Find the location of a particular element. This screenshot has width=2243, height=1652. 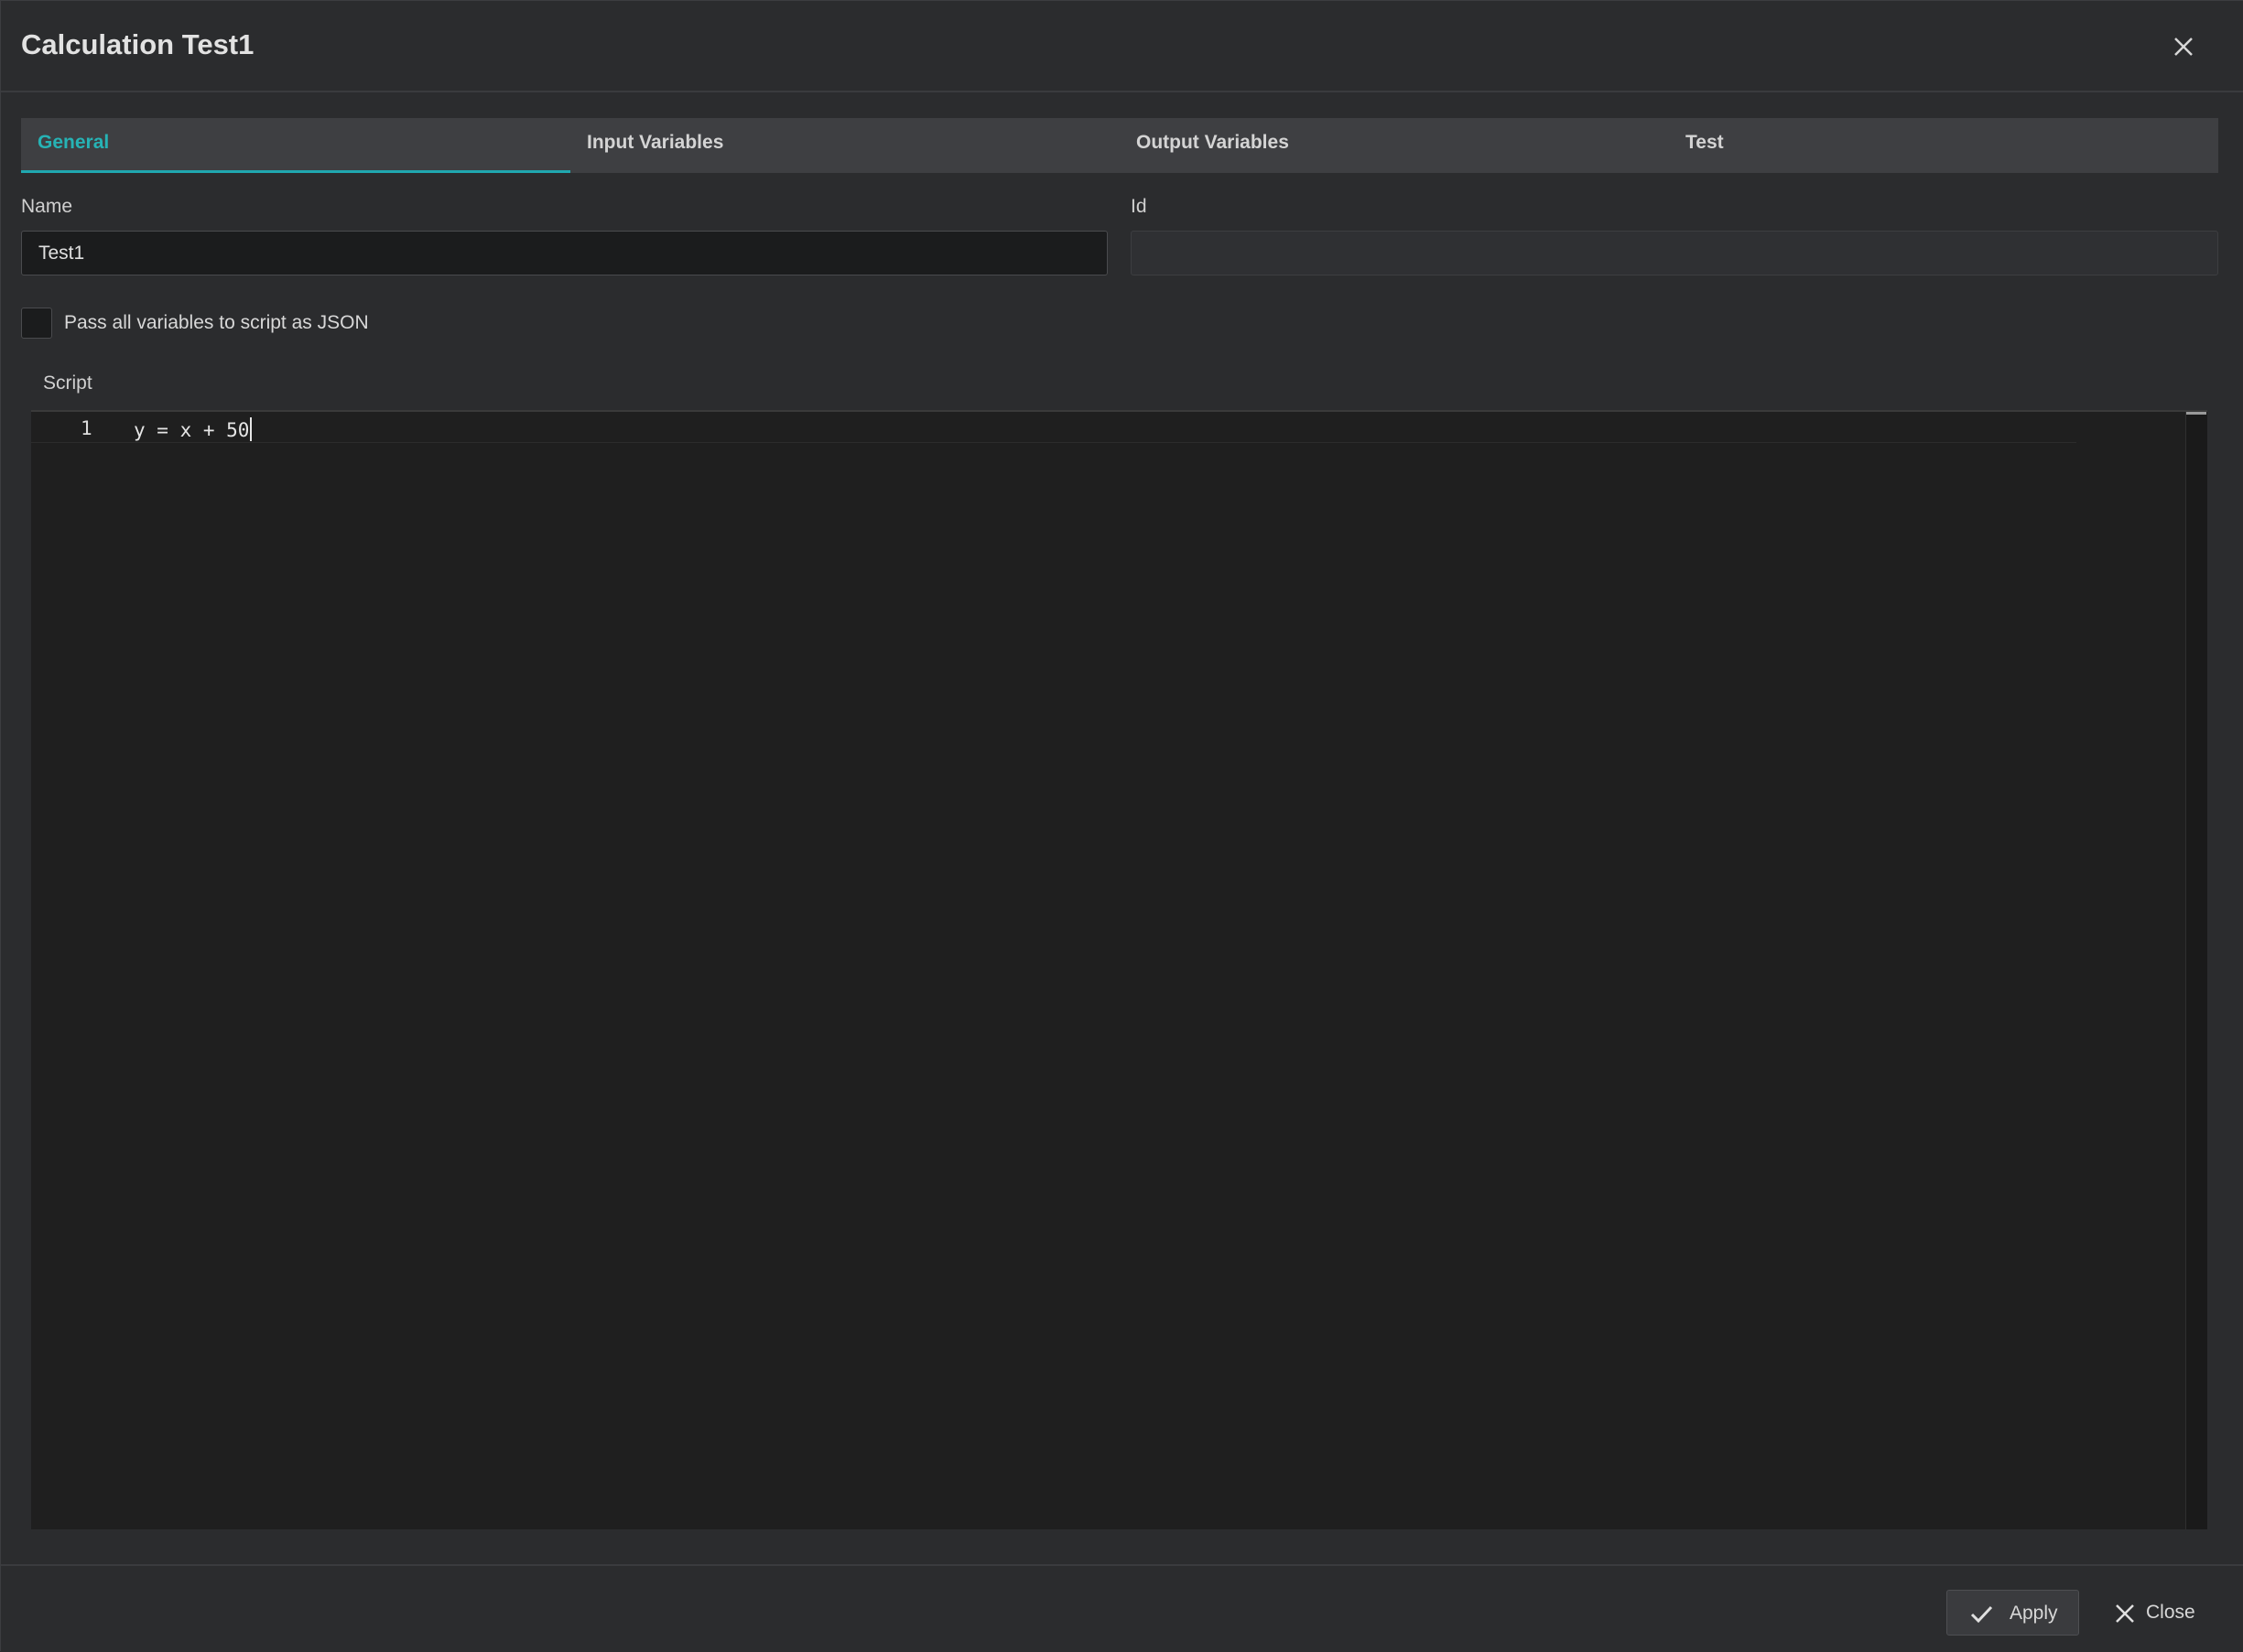

apply-button: Apply is located at coordinates (2012, 1613).